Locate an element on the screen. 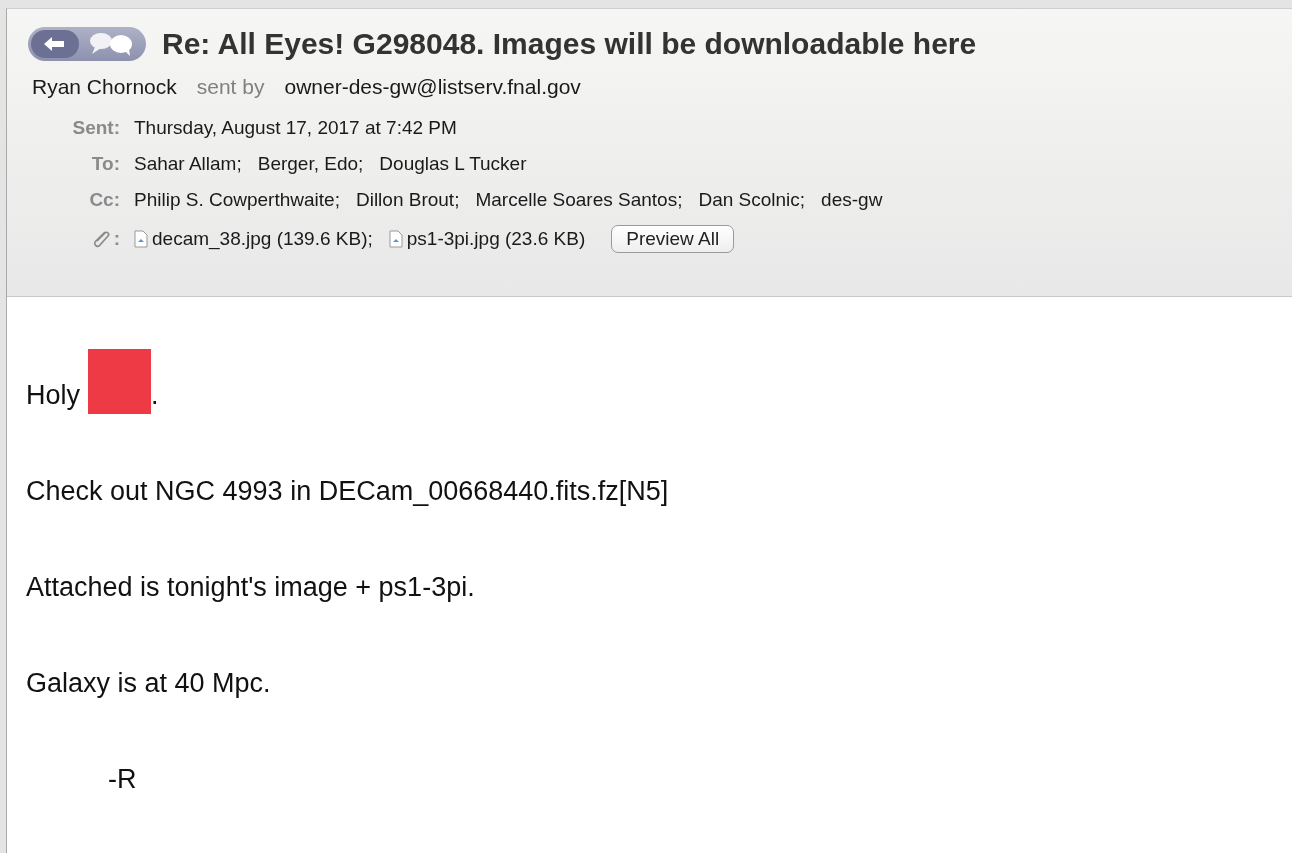  body-text: Galaxy is at 40 Mpc. is located at coordinates (148, 683).